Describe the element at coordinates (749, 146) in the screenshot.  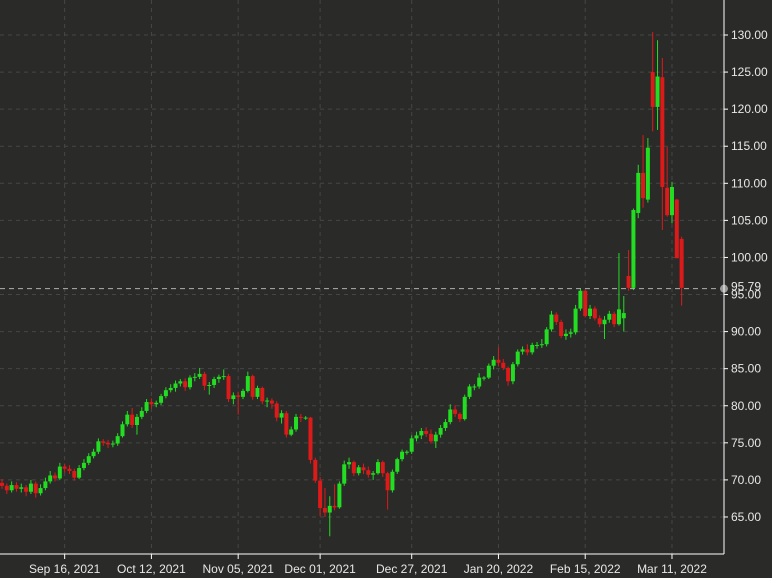
I see `y-tick-label: 115.00` at that location.